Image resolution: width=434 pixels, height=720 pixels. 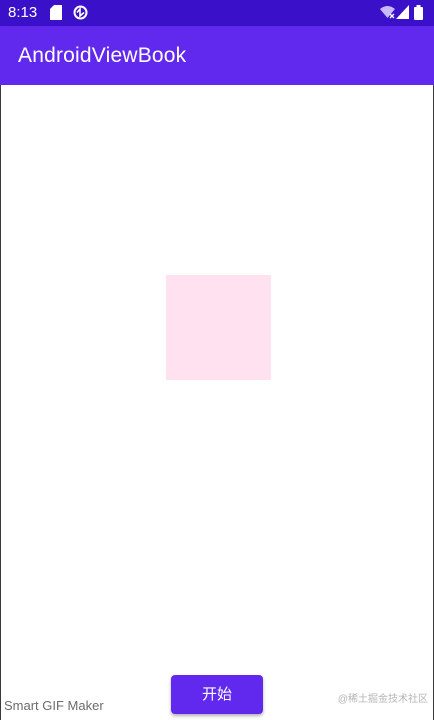 What do you see at coordinates (387, 14) in the screenshot?
I see `wifi-icon` at bounding box center [387, 14].